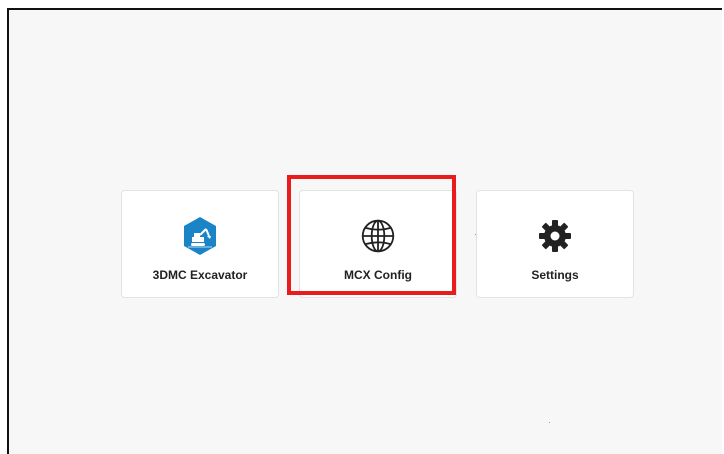 The image size is (724, 454). I want to click on excavator-icon, so click(200, 236).